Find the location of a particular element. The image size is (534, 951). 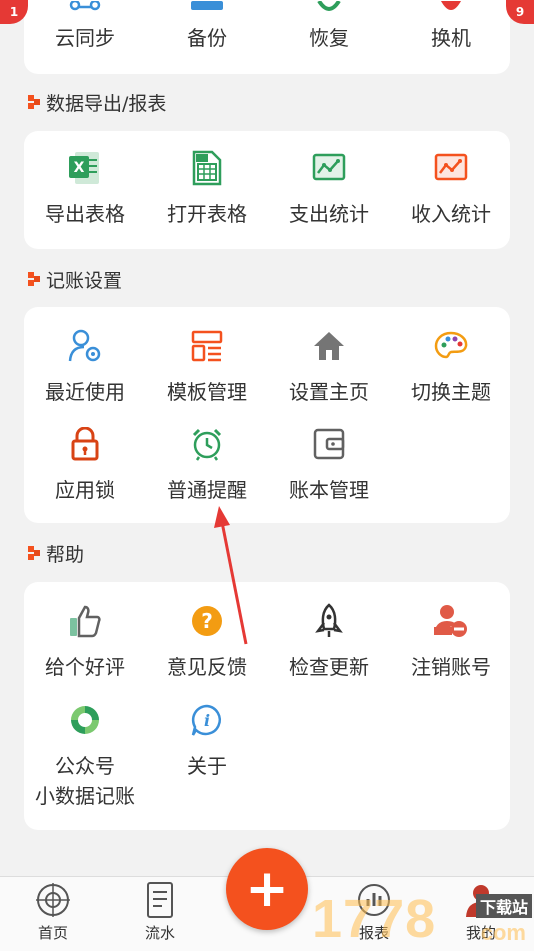

home-target-icon is located at coordinates (53, 900).